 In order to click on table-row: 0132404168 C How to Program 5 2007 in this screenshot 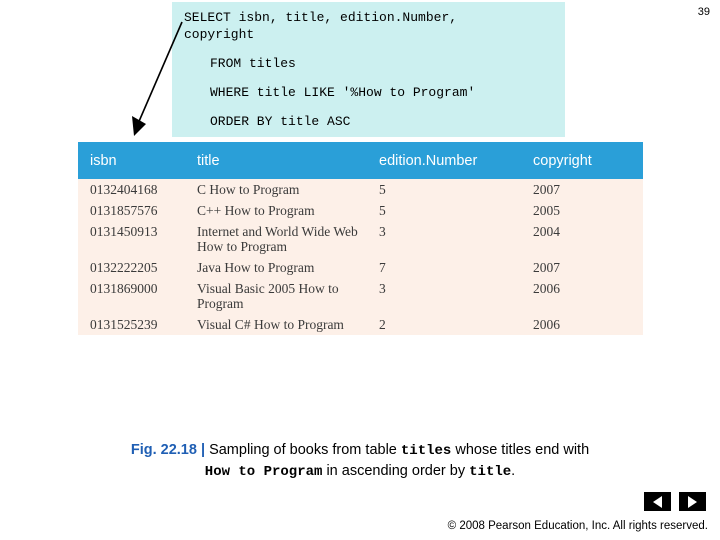, I will do `click(360, 189)`.